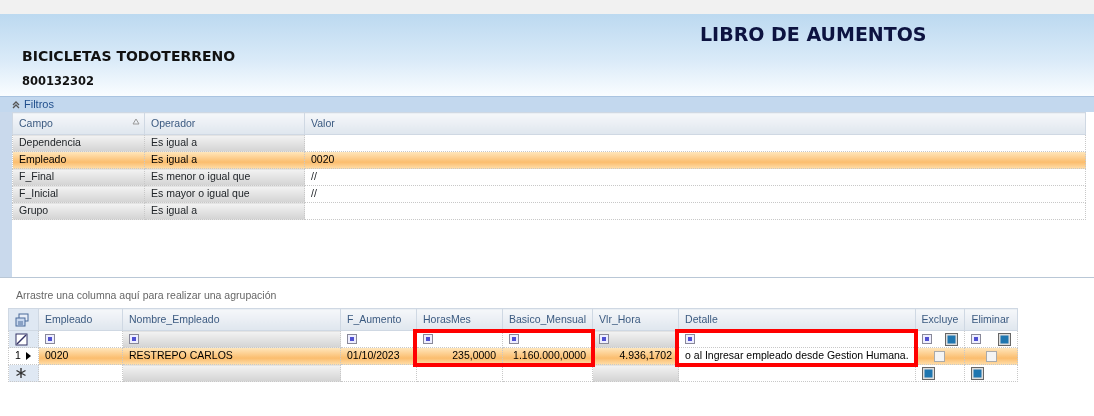  Describe the element at coordinates (146, 295) in the screenshot. I see `group-by-hint: Arrastre una columna aquí para realizar una agrupación` at that location.